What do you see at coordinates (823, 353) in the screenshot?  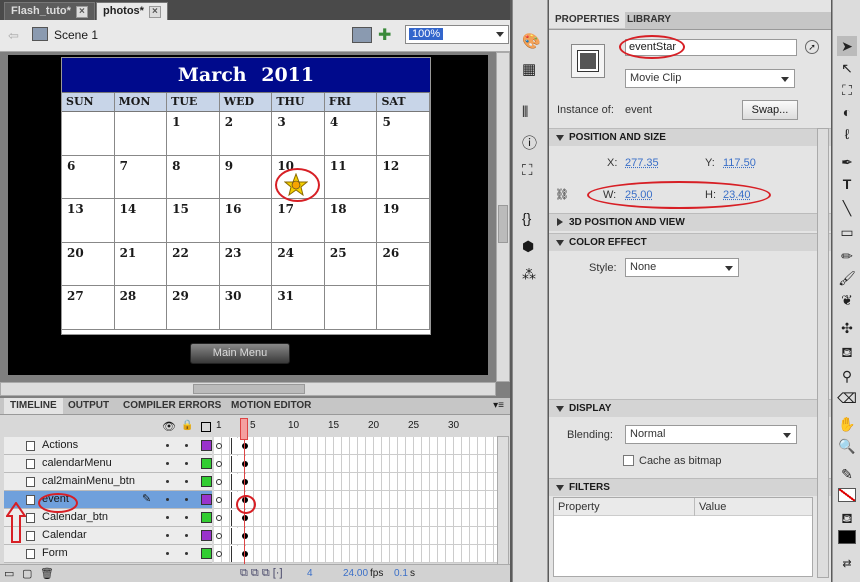 I see `properties-scrollbar` at bounding box center [823, 353].